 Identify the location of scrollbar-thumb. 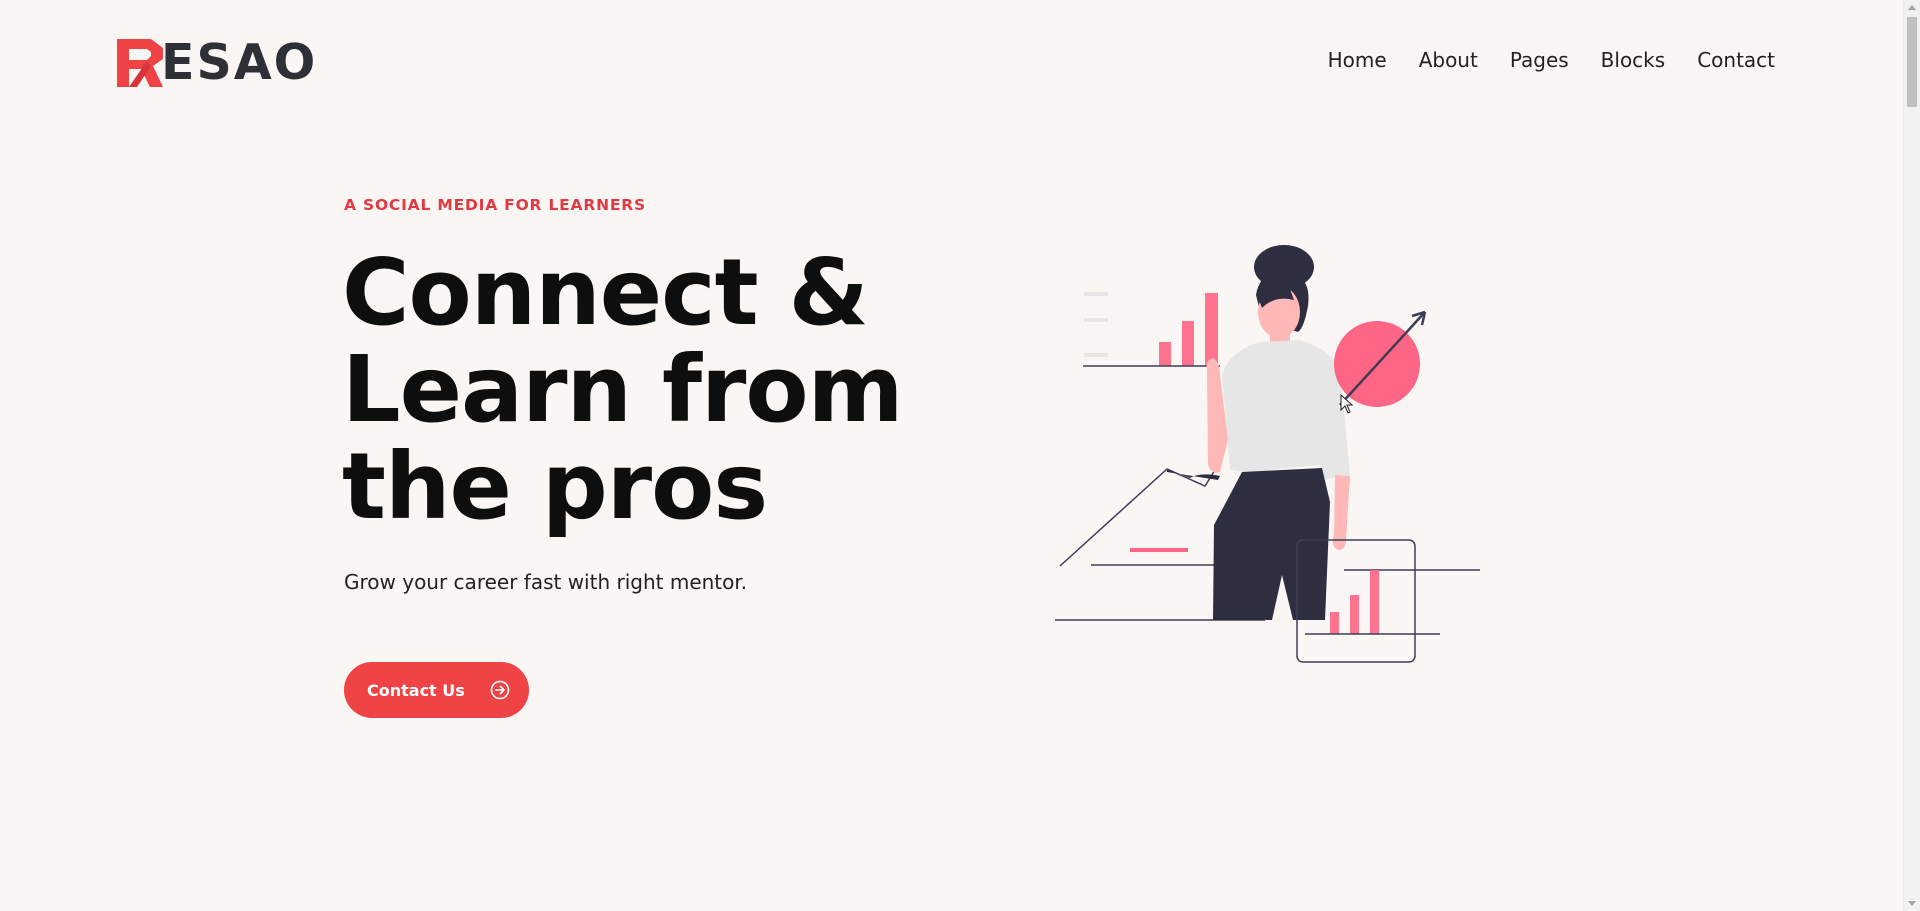
(1912, 62).